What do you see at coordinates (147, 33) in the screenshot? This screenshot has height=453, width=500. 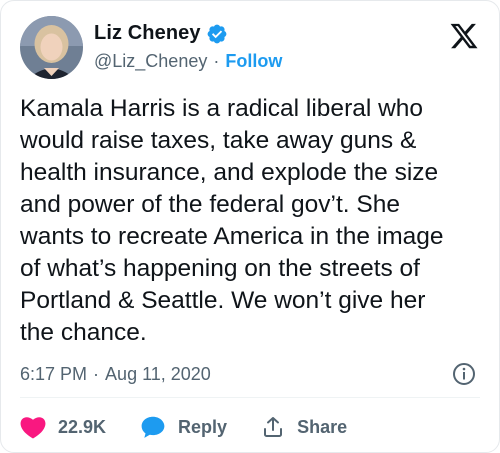 I see `author-name: Liz Cheney` at bounding box center [147, 33].